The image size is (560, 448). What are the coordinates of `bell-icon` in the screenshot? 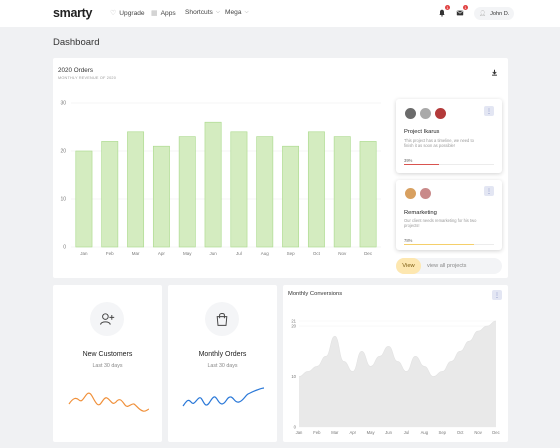 It's located at (442, 13).